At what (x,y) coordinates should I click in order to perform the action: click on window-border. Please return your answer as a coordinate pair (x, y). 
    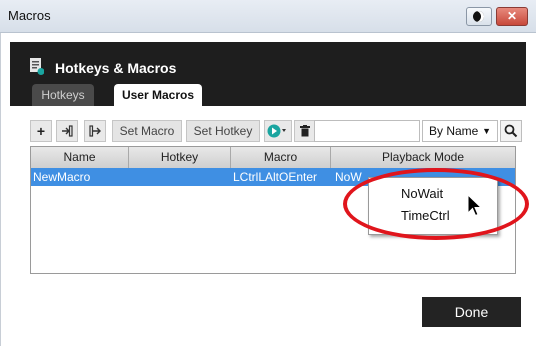
    Looking at the image, I should click on (0, 189).